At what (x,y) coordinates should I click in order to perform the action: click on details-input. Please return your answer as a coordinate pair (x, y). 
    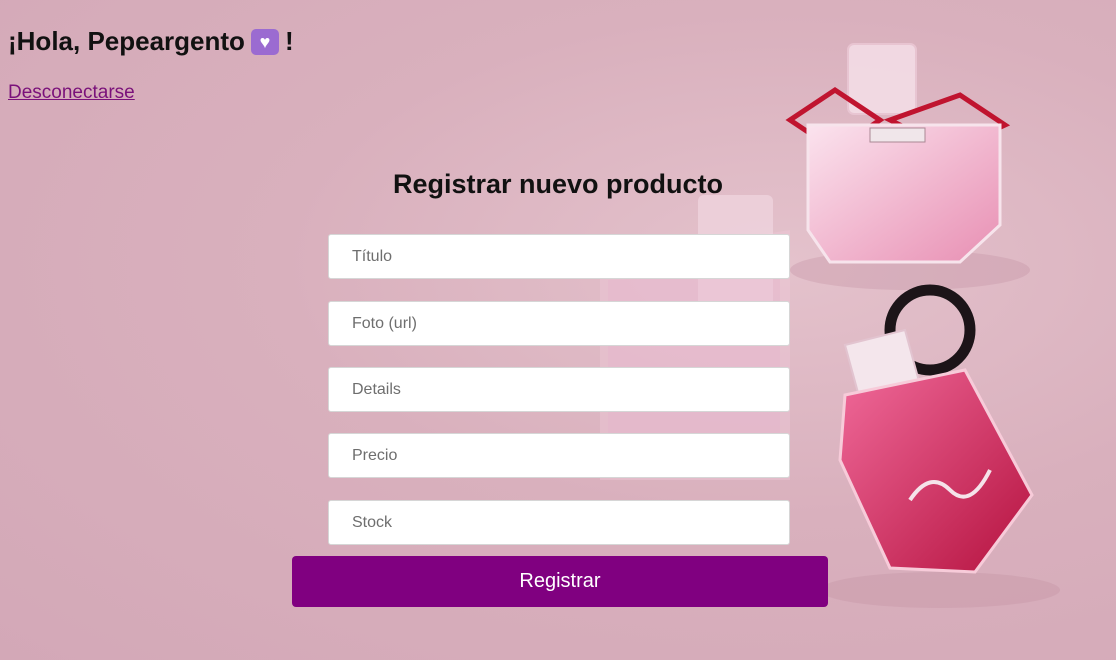
    Looking at the image, I should click on (559, 389).